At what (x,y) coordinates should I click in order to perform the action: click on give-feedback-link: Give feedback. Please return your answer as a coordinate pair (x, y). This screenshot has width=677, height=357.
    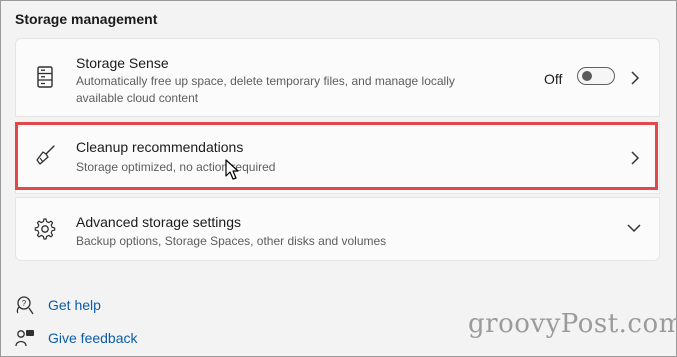
    Looking at the image, I should click on (93, 338).